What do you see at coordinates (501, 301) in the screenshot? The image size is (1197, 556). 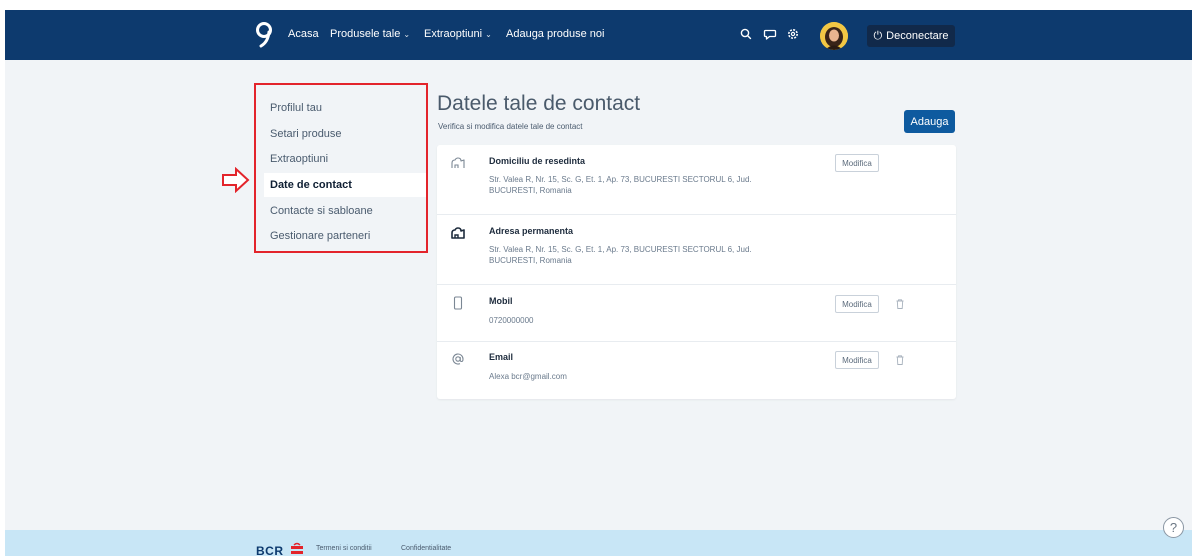 I see `row-title: Mobil` at bounding box center [501, 301].